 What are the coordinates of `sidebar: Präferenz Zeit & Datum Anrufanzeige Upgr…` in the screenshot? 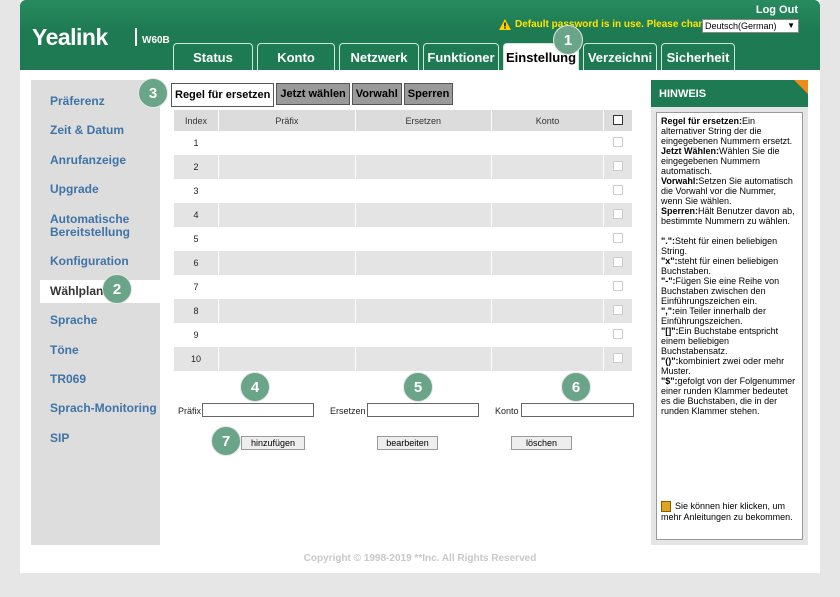 It's located at (95, 312).